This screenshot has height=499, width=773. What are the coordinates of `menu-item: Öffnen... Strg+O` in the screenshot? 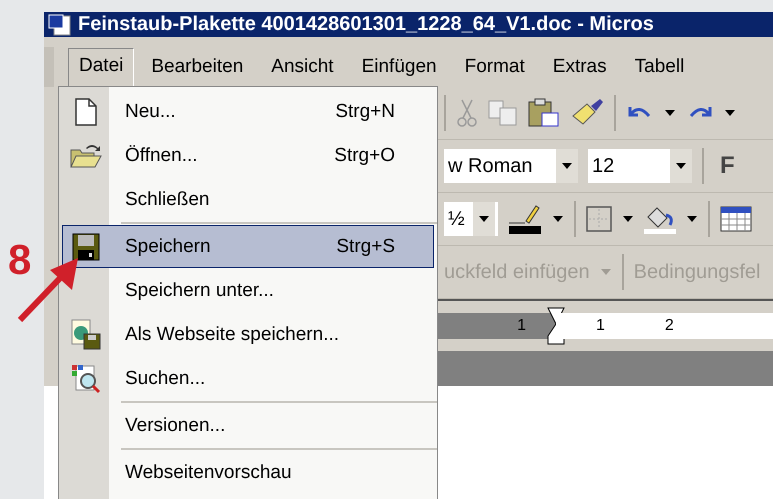 It's located at (248, 155).